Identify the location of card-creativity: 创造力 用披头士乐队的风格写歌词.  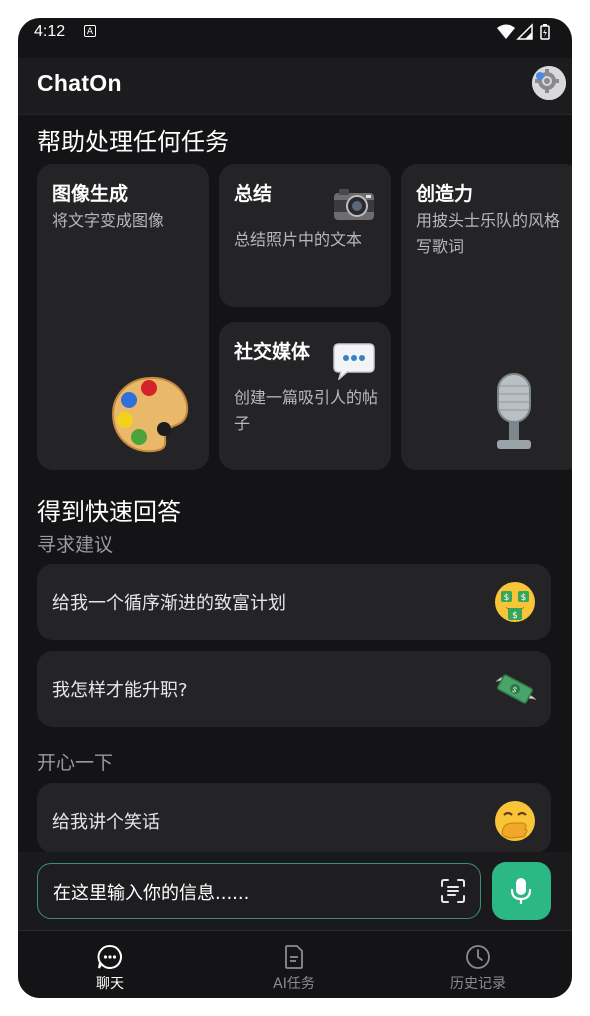
(486, 317).